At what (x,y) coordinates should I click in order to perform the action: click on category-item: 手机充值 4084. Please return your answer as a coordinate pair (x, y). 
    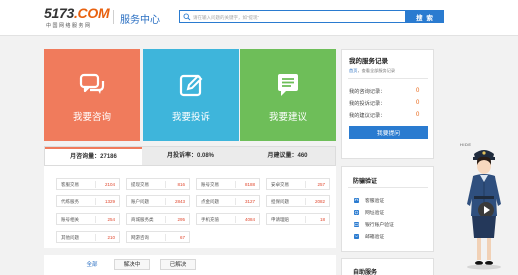
    Looking at the image, I should click on (228, 219).